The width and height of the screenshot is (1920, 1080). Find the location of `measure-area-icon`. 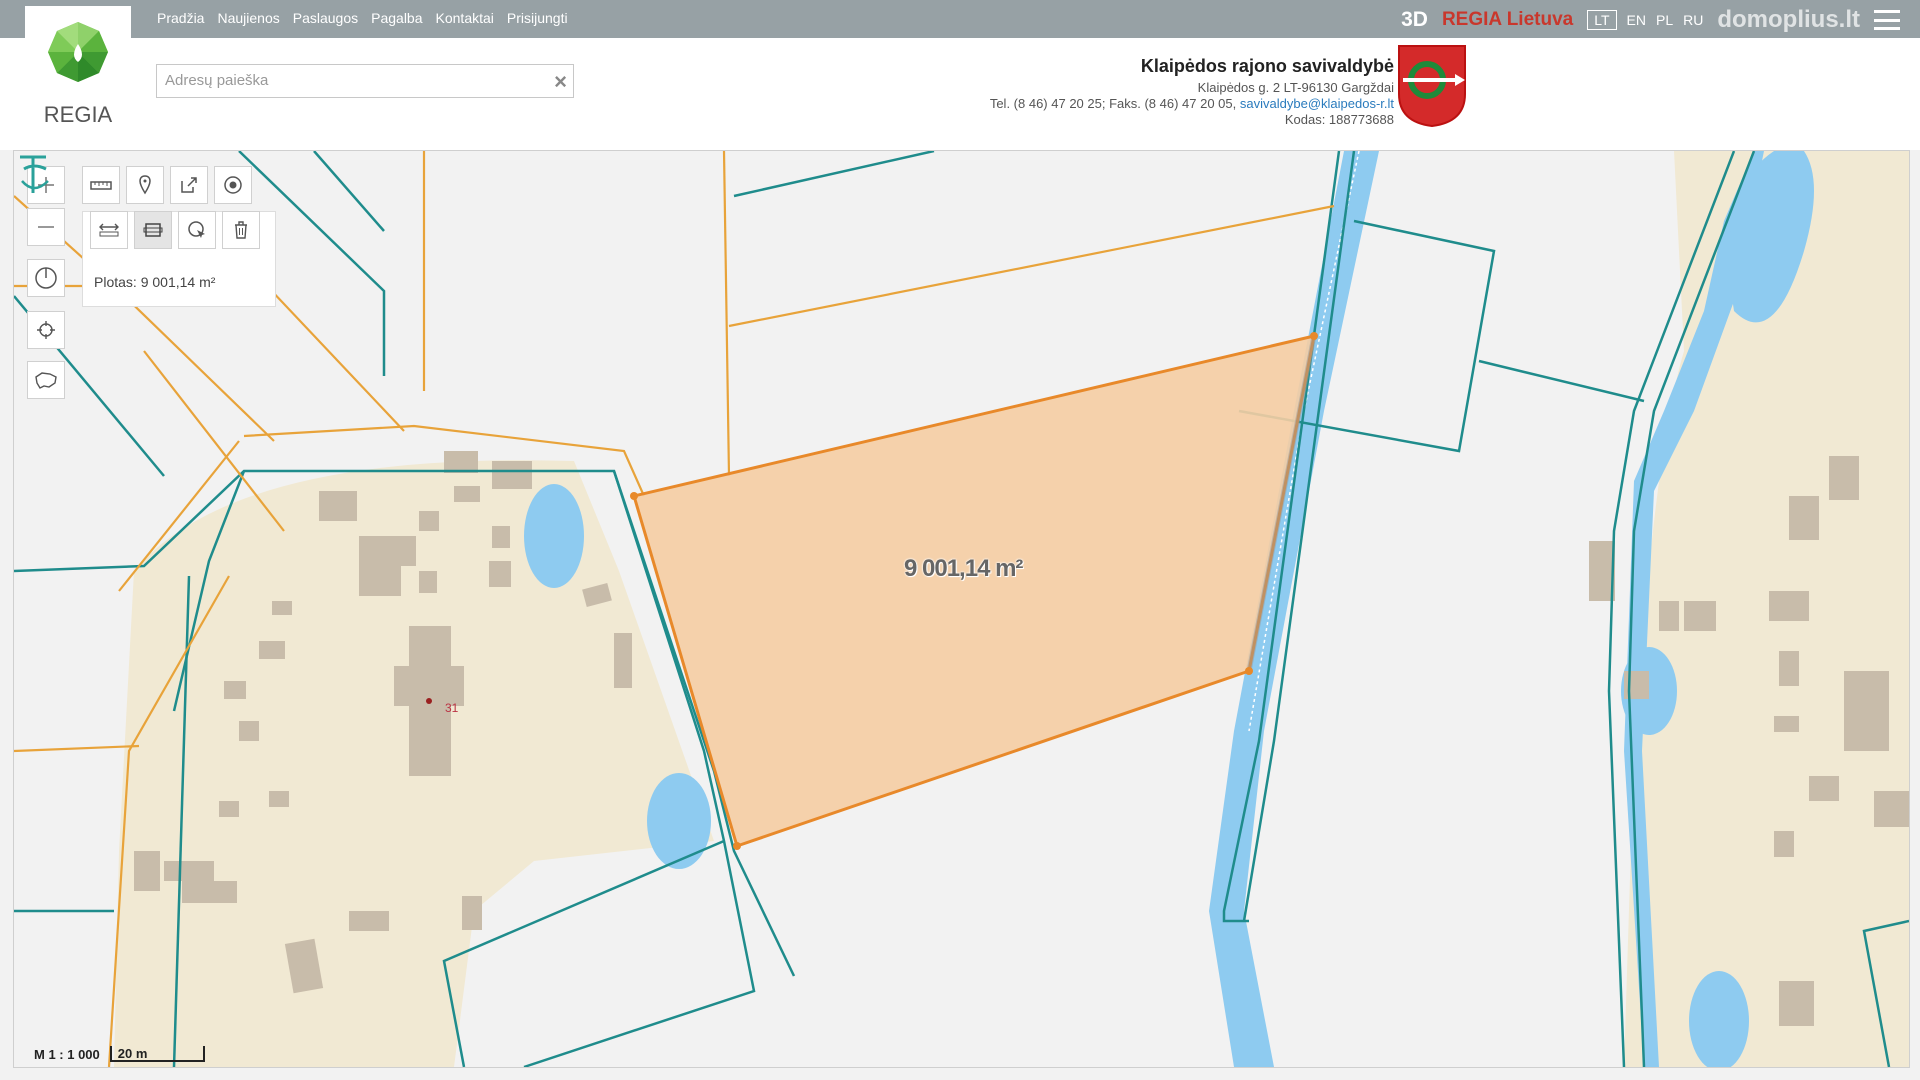

measure-area-icon is located at coordinates (153, 230).